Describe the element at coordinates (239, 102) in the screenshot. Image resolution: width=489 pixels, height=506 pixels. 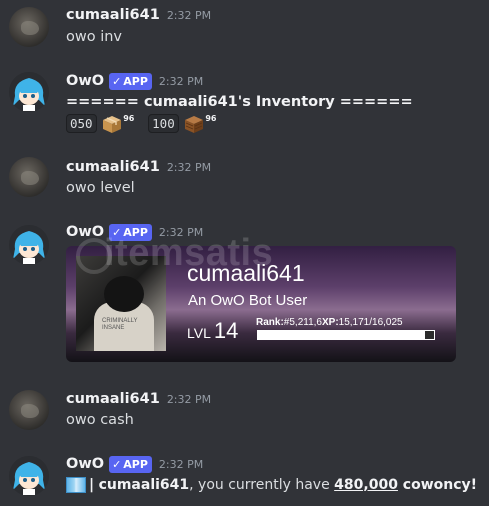
I see `inventory-title: ====== cumaali641's Inventory ======` at that location.